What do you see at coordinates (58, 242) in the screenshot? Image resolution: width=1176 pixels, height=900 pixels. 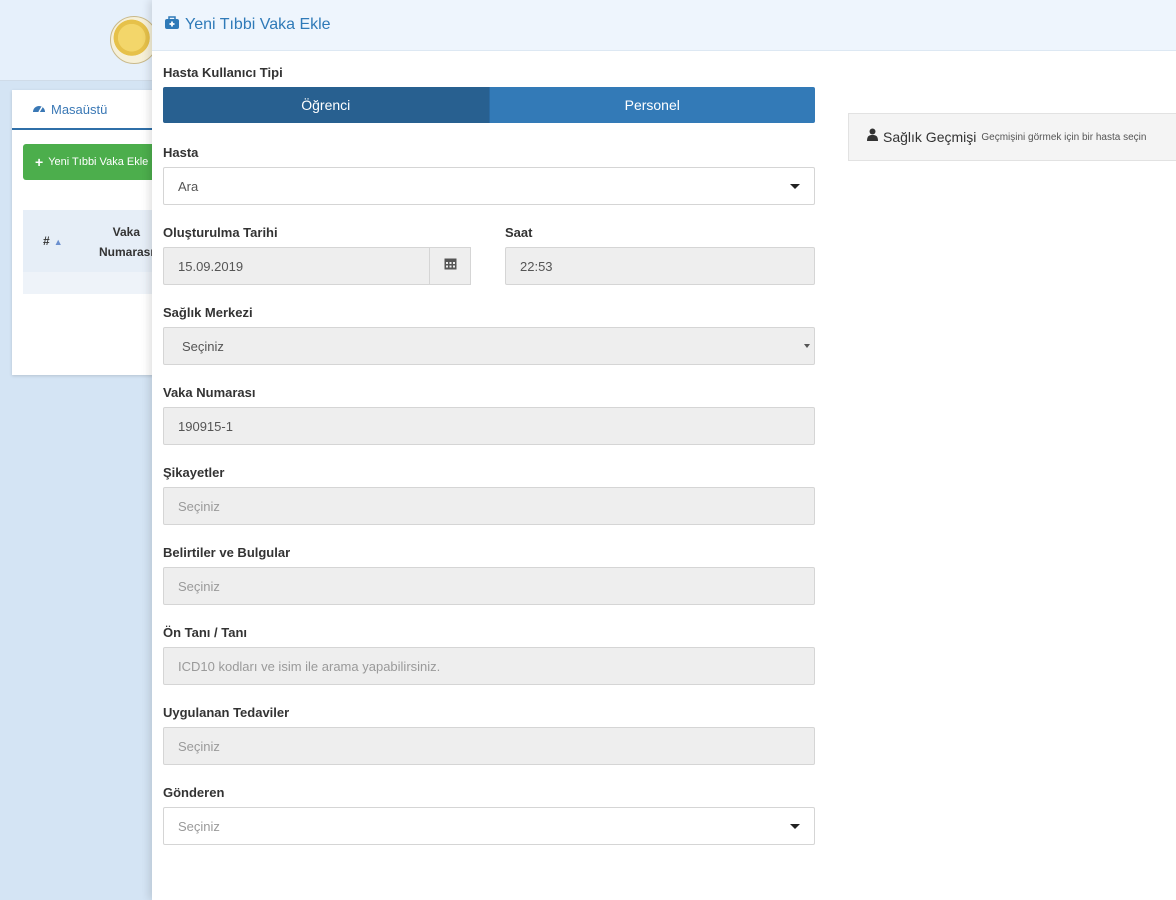 I see `sort-asc-icon: ▲` at bounding box center [58, 242].